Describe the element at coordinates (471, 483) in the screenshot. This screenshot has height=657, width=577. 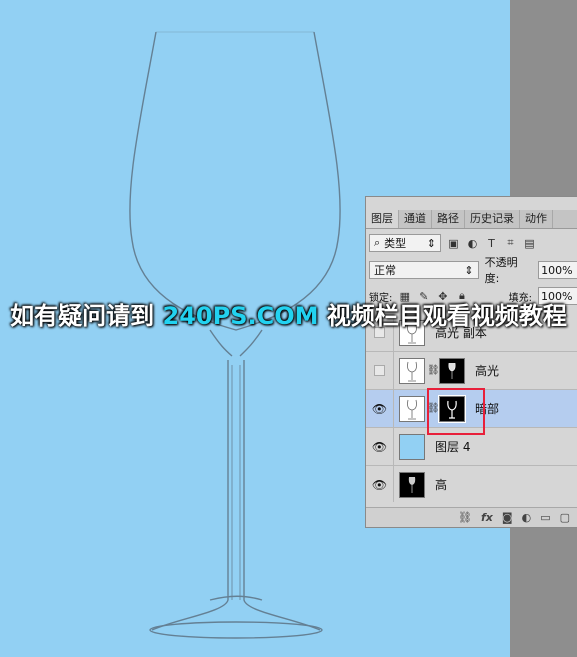
I see `layer-row: 👁︎ 高` at that location.